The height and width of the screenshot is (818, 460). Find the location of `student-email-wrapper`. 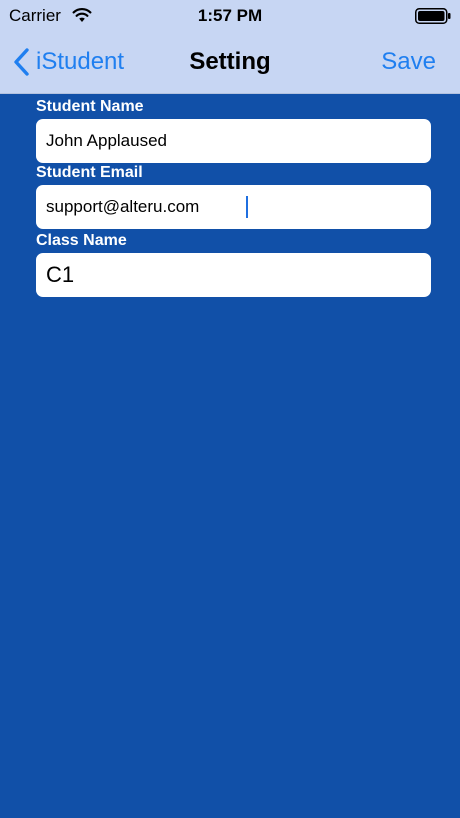

student-email-wrapper is located at coordinates (233, 207).